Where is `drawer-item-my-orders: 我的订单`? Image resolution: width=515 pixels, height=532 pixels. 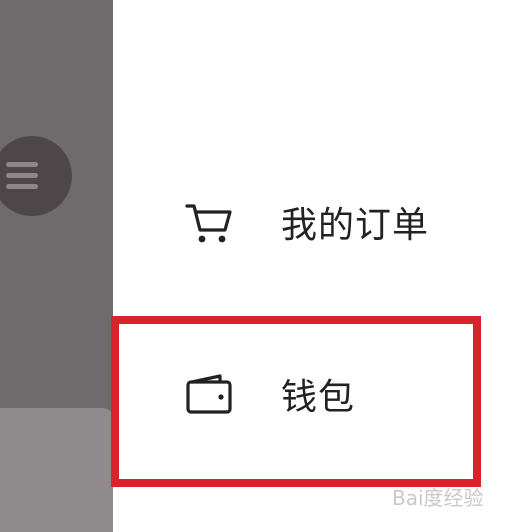
drawer-item-my-orders: 我的订单 is located at coordinates (313, 222).